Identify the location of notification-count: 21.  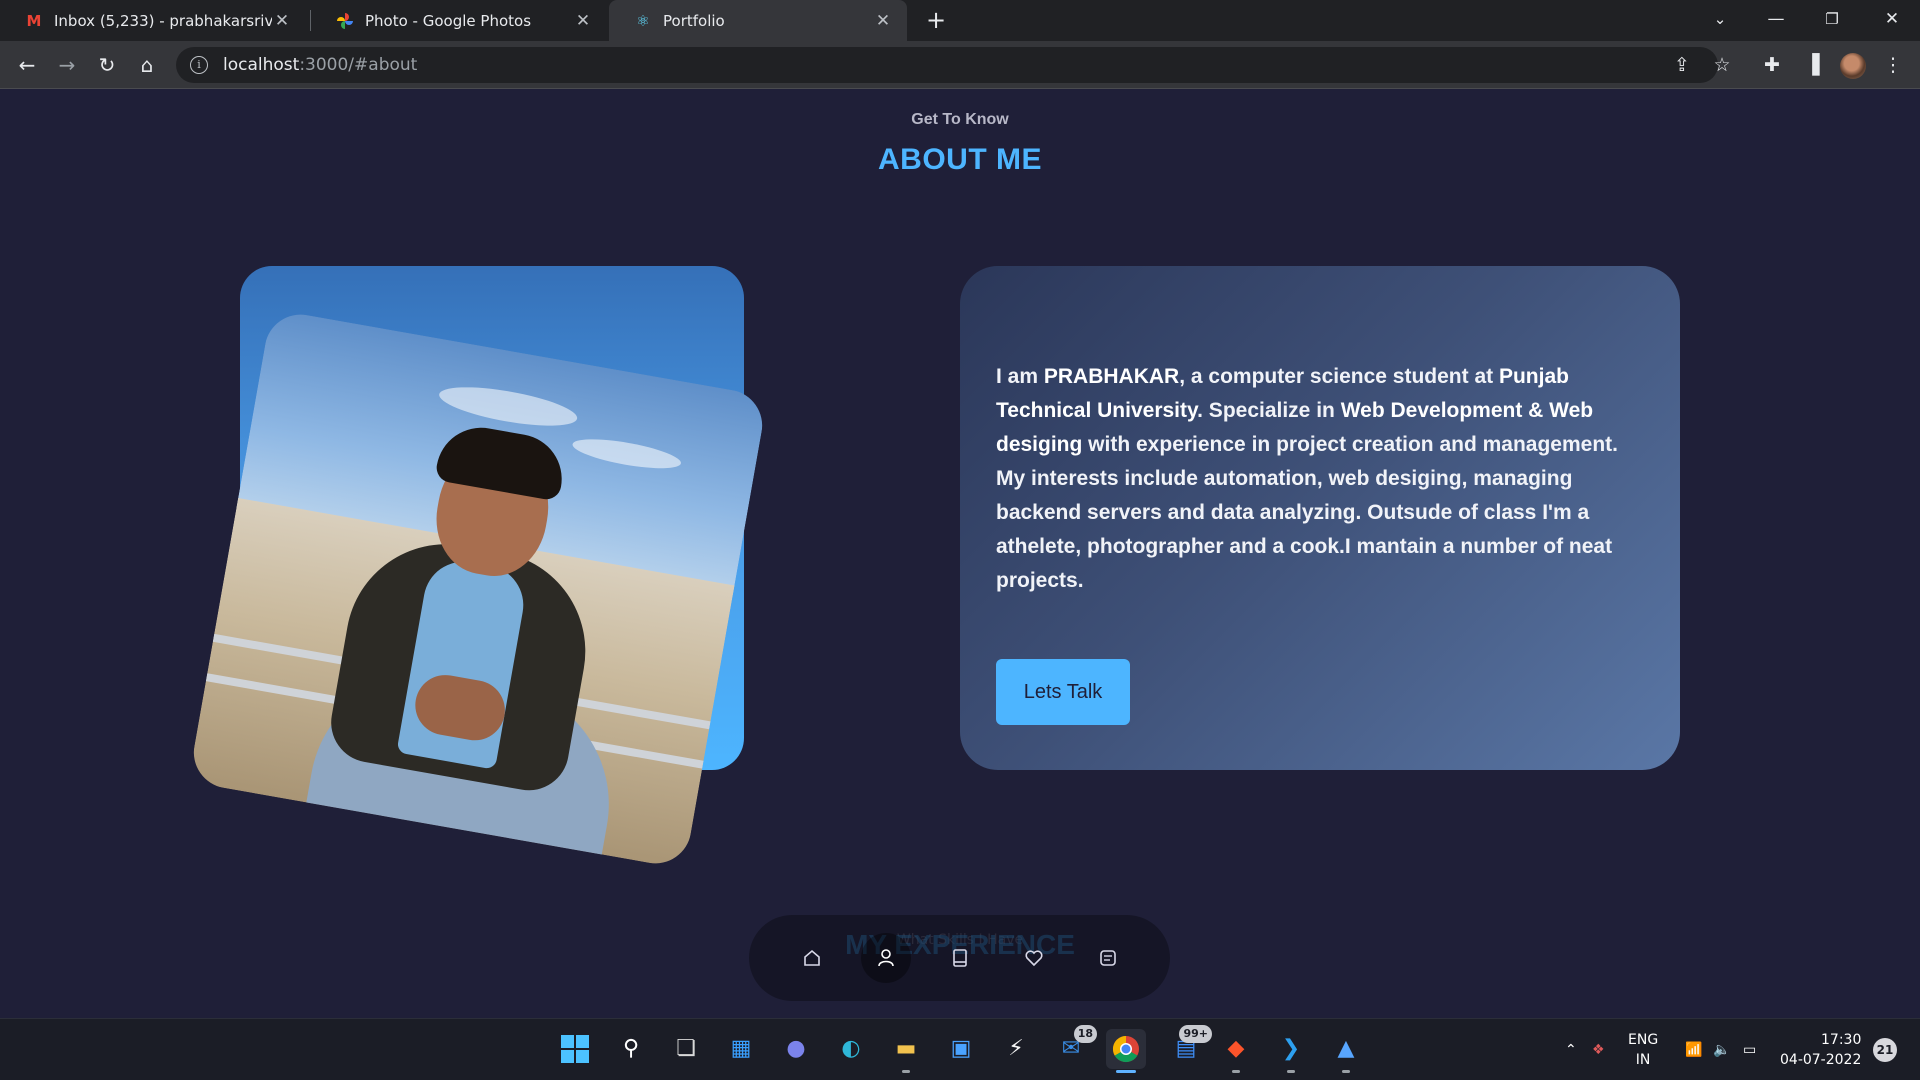
(1885, 1050).